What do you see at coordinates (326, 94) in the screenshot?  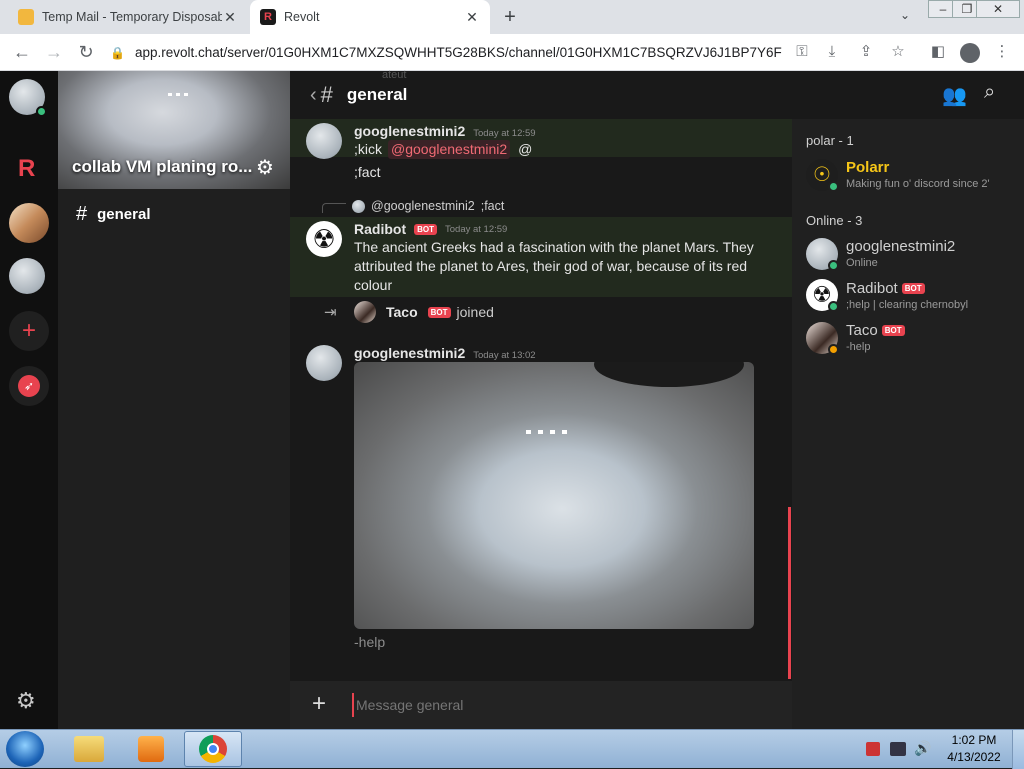 I see `channel-hash-icon: #` at bounding box center [326, 94].